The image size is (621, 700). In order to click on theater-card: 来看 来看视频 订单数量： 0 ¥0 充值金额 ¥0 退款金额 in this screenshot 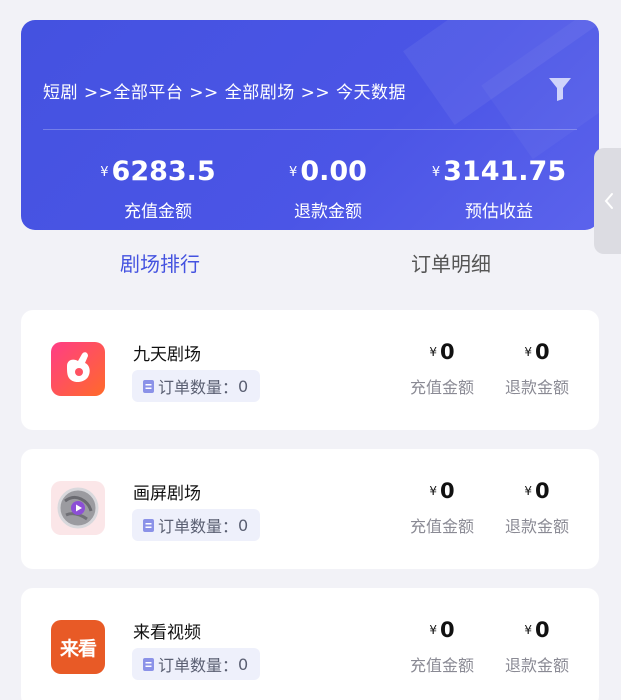, I will do `click(310, 644)`.